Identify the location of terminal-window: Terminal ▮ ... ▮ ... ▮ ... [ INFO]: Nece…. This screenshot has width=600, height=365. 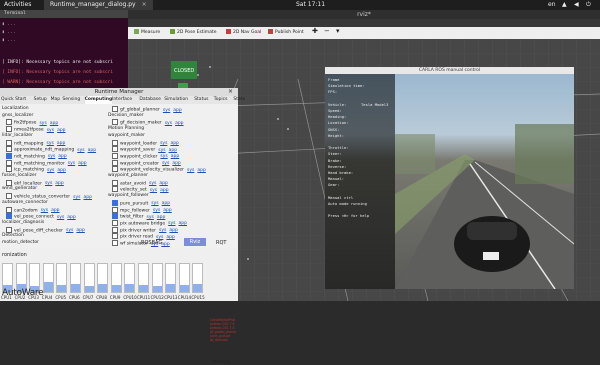
(64, 49).